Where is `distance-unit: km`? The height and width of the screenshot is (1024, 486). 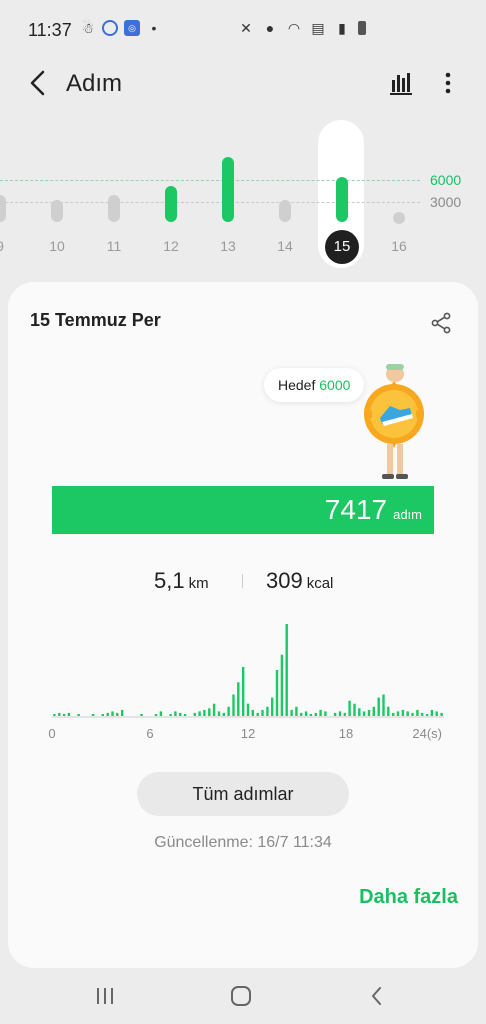
distance-unit: km is located at coordinates (198, 583).